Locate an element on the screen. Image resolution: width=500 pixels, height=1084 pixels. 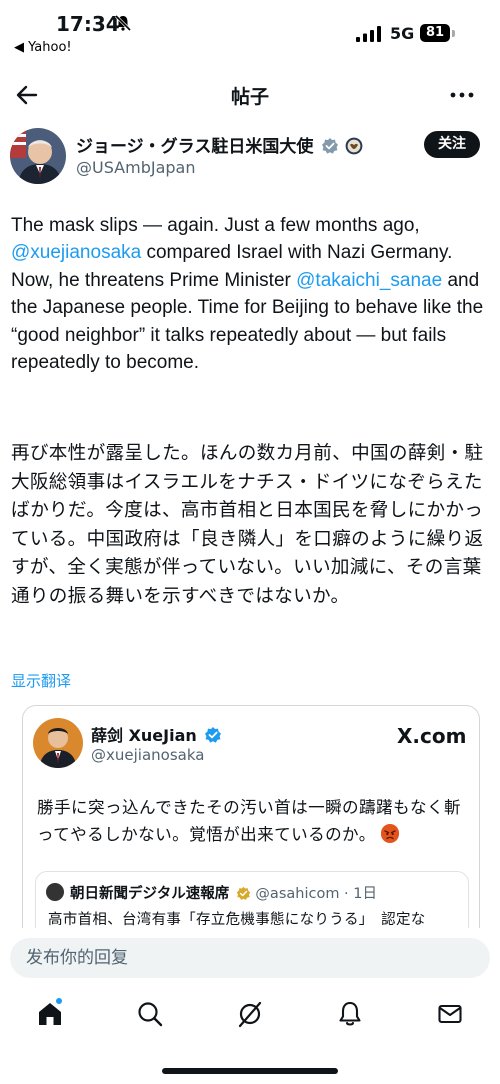
author-name: ジョージ・グラス駐日米国大使 is located at coordinates (194, 147).